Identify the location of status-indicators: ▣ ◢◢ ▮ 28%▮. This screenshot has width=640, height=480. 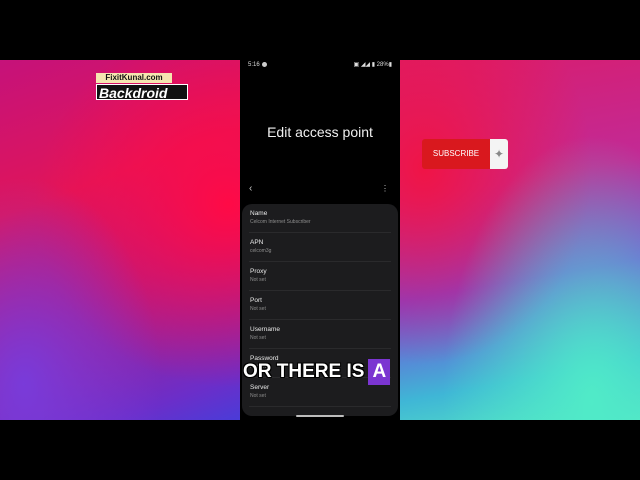
(372, 65).